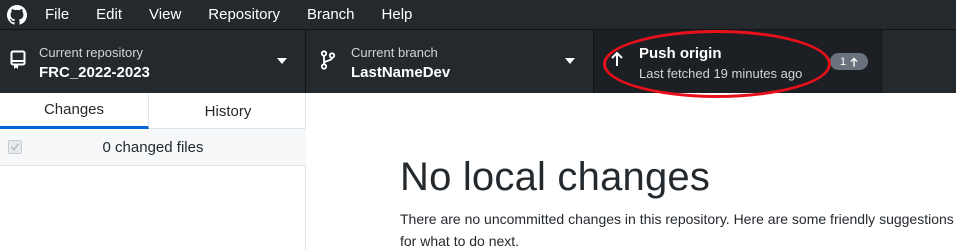 The height and width of the screenshot is (250, 956). What do you see at coordinates (18, 59) in the screenshot?
I see `repo-icon` at bounding box center [18, 59].